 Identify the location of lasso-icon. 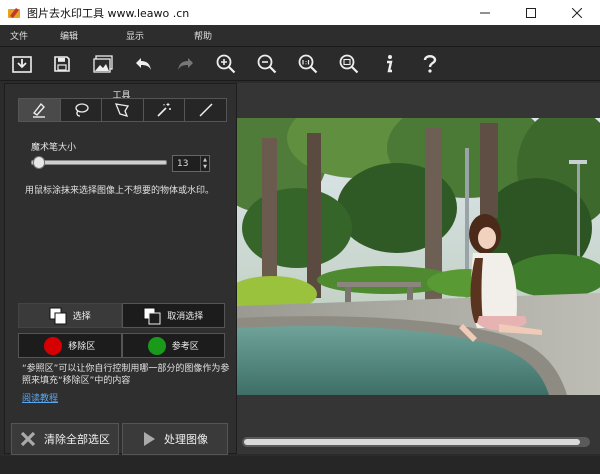
(82, 110).